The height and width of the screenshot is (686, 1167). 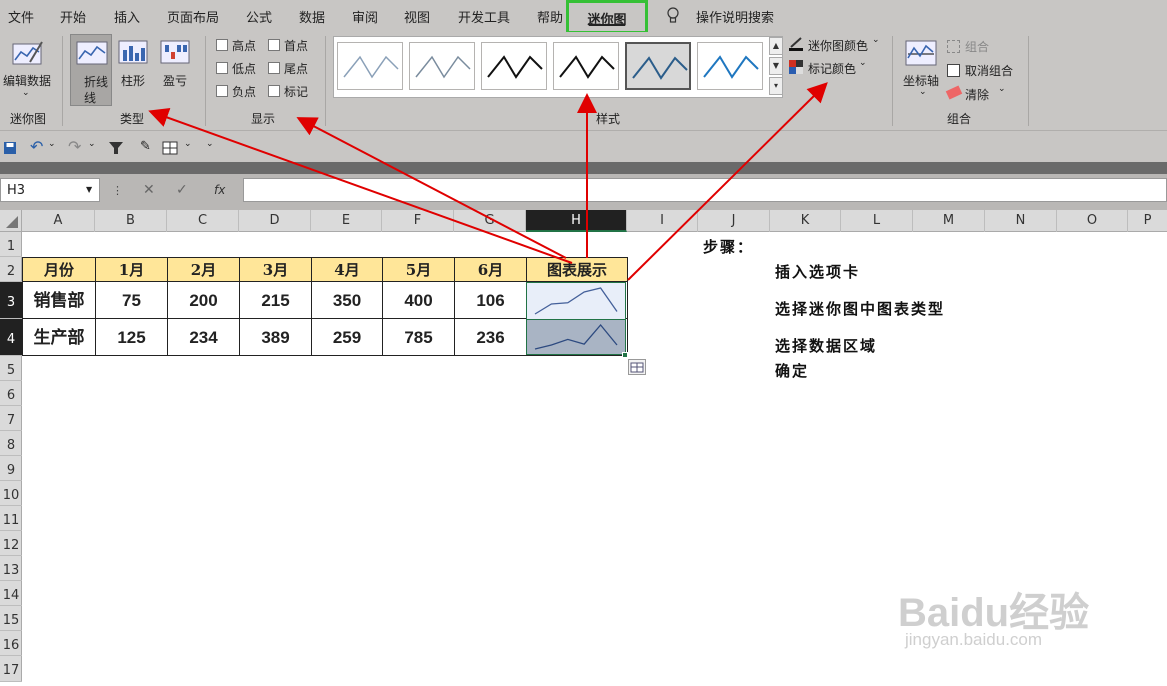 I want to click on column-header-h: H, so click(x=576, y=221).